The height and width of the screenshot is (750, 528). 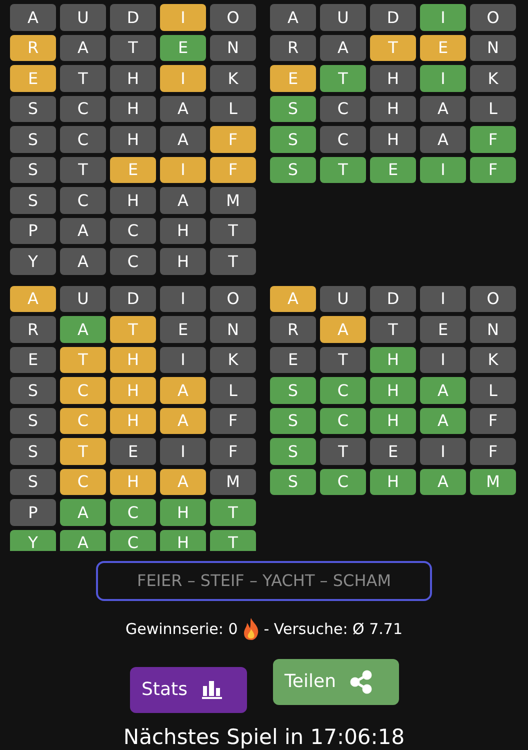 I want to click on letter-tile: L, so click(x=493, y=109).